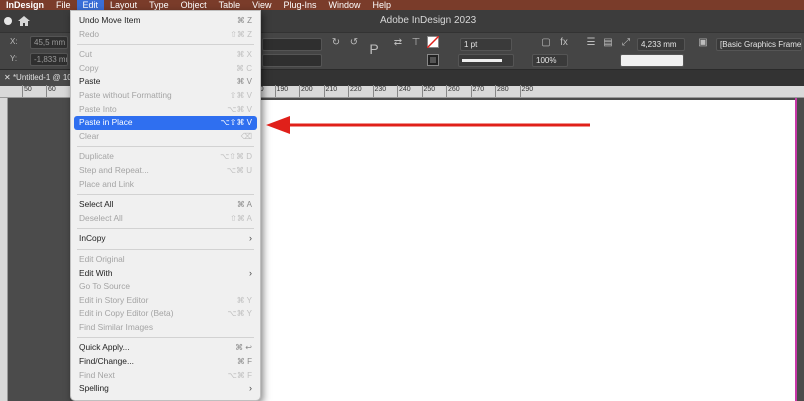  Describe the element at coordinates (240, 95) in the screenshot. I see `menu-item-shortcut: ⇧⌘ V` at that location.